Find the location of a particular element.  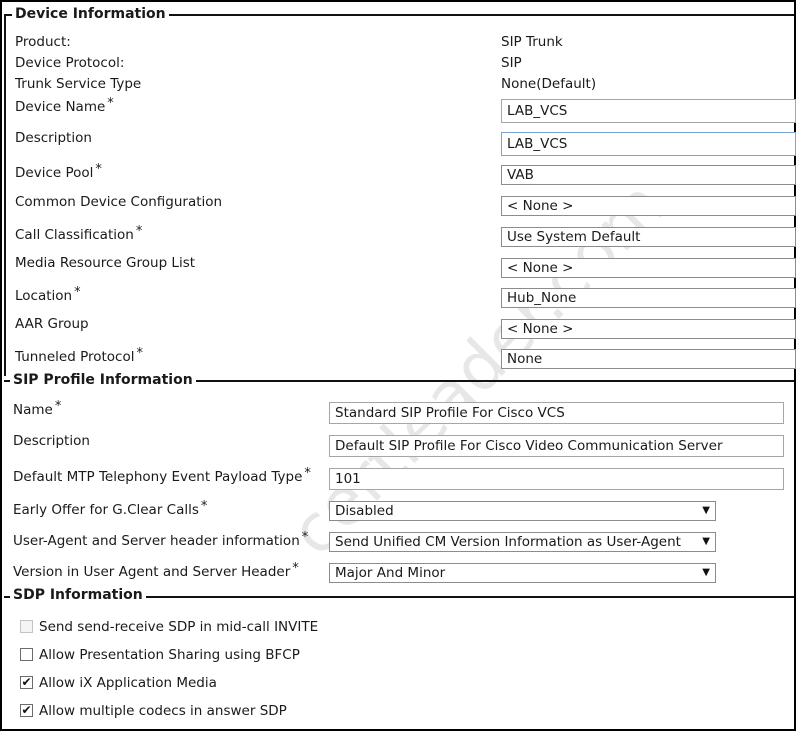

ix-application-media-checkbox: ✔ is located at coordinates (26, 682).